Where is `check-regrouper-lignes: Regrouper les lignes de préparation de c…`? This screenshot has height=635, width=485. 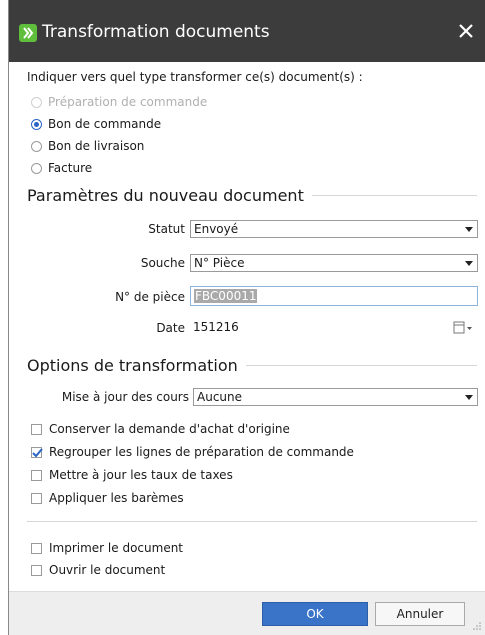 check-regrouper-lignes: Regrouper les lignes de préparation de c… is located at coordinates (192, 452).